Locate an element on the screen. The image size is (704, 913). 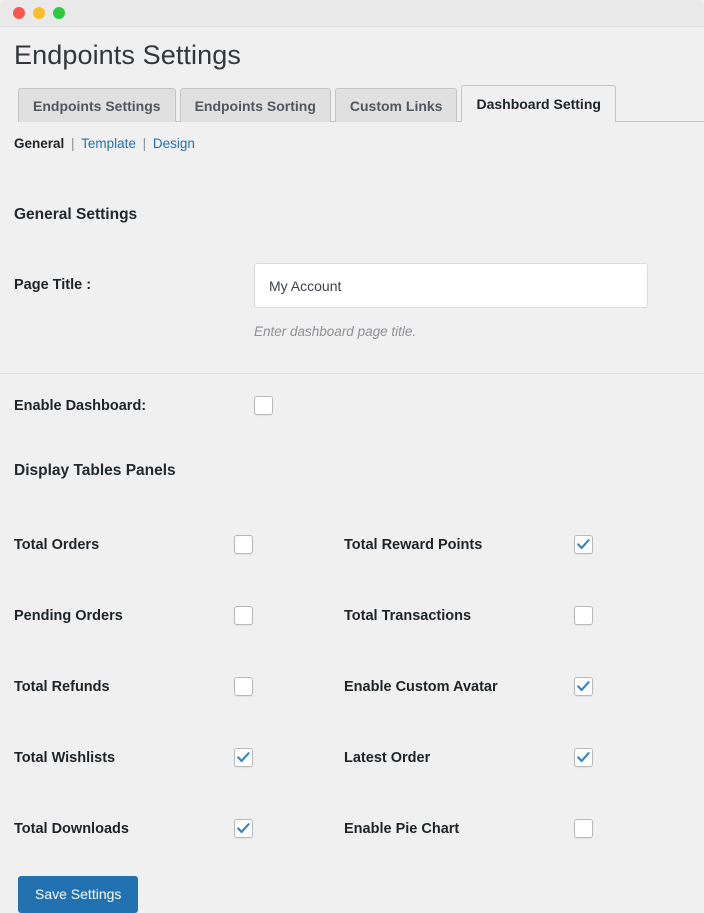
panel-row: Total Orders Total Reward Points is located at coordinates (359, 544).